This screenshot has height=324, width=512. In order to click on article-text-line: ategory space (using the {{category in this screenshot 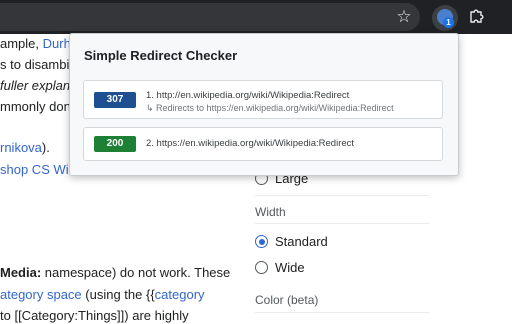, I will do `click(102, 295)`.